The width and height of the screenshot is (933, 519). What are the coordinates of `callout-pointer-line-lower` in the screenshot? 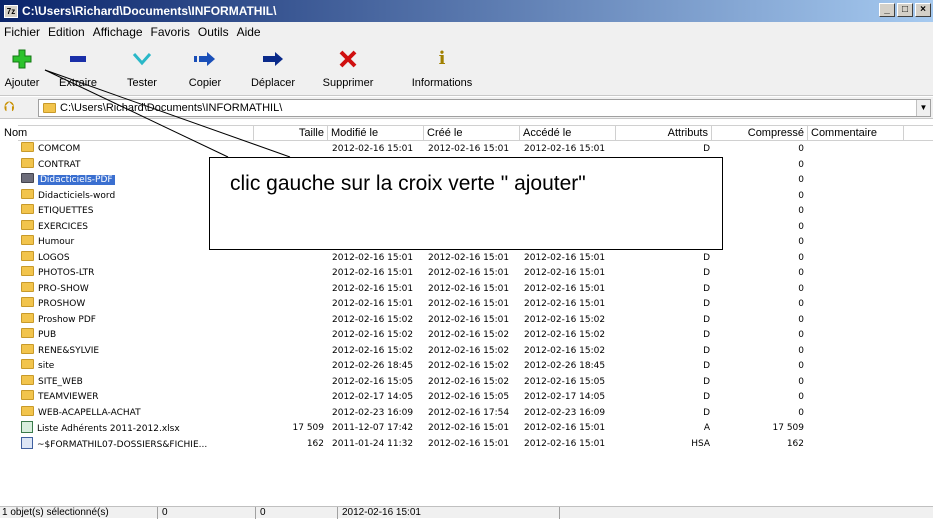 It's located at (136, 113).